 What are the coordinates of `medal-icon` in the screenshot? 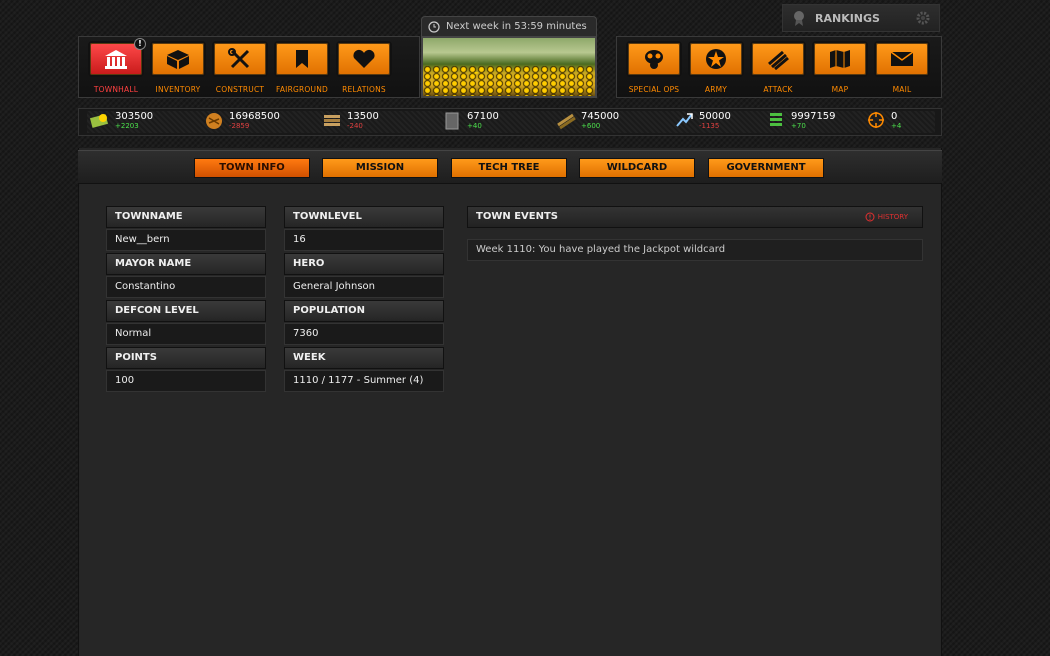 It's located at (799, 18).